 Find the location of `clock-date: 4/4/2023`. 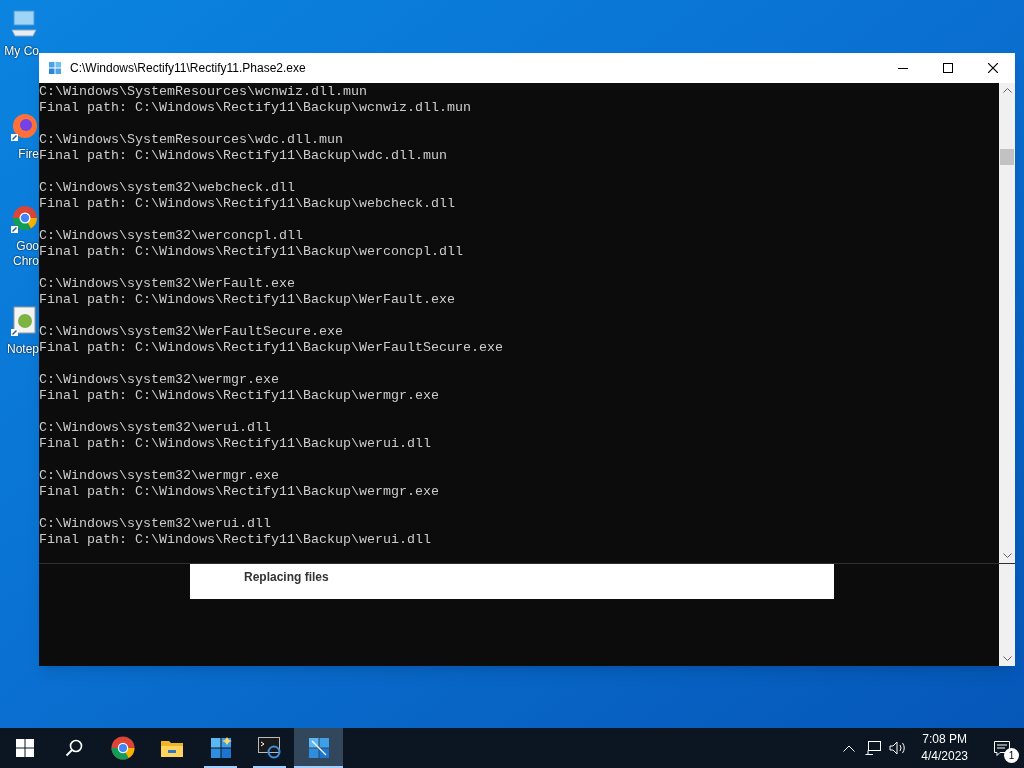

clock-date: 4/4/2023 is located at coordinates (944, 756).